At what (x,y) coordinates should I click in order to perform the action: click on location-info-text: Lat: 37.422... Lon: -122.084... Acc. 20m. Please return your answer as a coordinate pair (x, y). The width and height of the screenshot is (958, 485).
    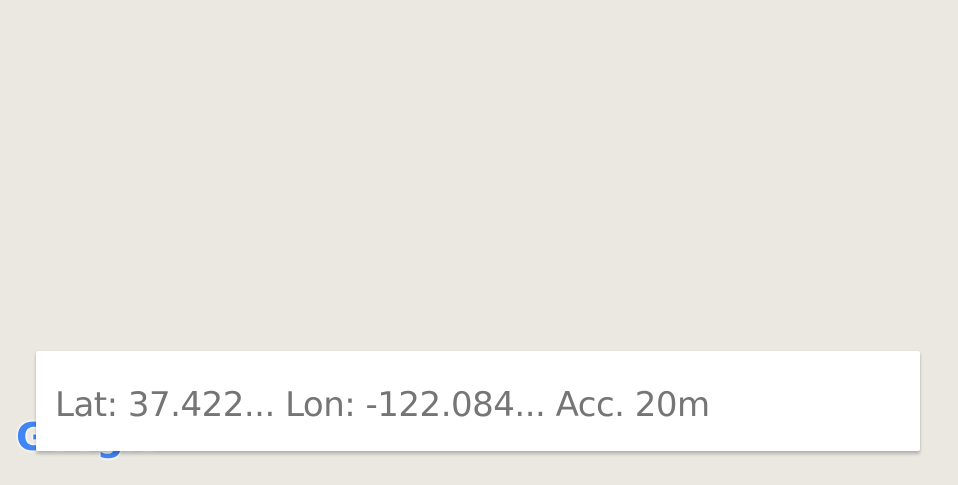
    Looking at the image, I should click on (382, 405).